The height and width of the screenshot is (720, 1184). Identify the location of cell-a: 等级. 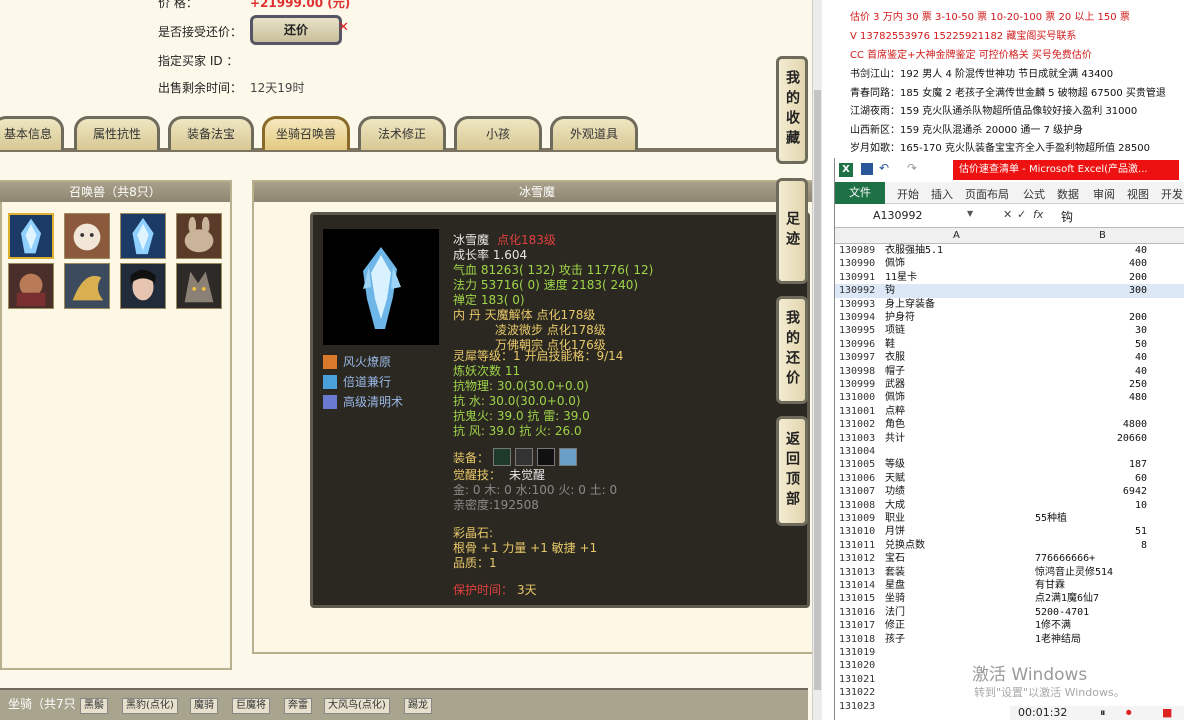
(895, 464).